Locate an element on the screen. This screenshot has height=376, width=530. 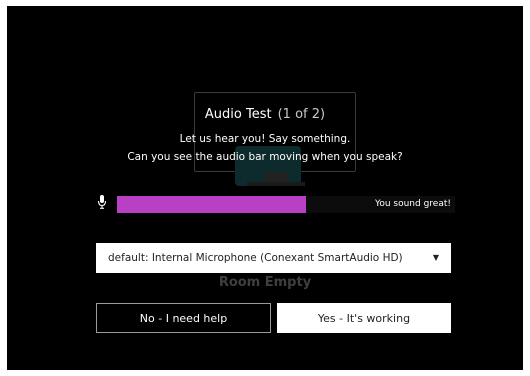
need-help-button: No - I need help is located at coordinates (183, 318).